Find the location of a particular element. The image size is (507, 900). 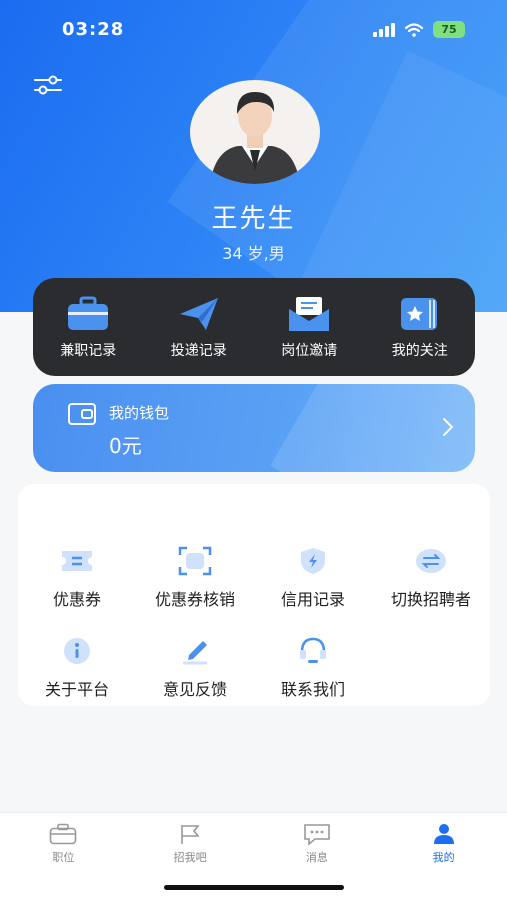

tab-label: 职位 is located at coordinates (63, 857).